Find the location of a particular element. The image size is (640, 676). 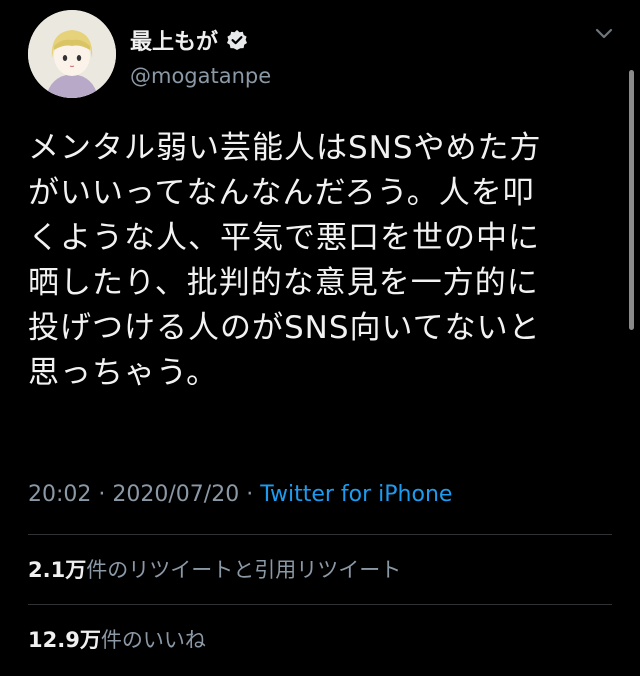

tweet-meta: 20:02 · 2020/07/20 · Twitter for iPhone is located at coordinates (240, 494).